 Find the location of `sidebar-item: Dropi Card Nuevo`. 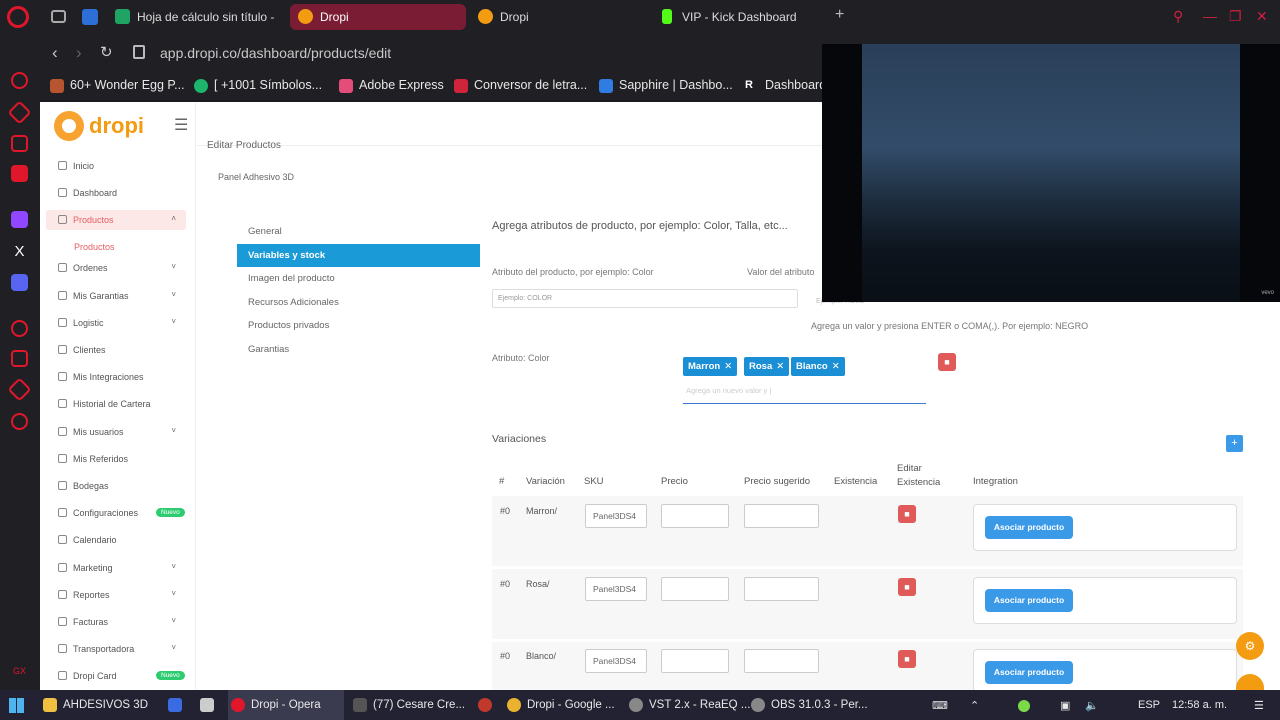

sidebar-item: Dropi Card Nuevo is located at coordinates (116, 676).